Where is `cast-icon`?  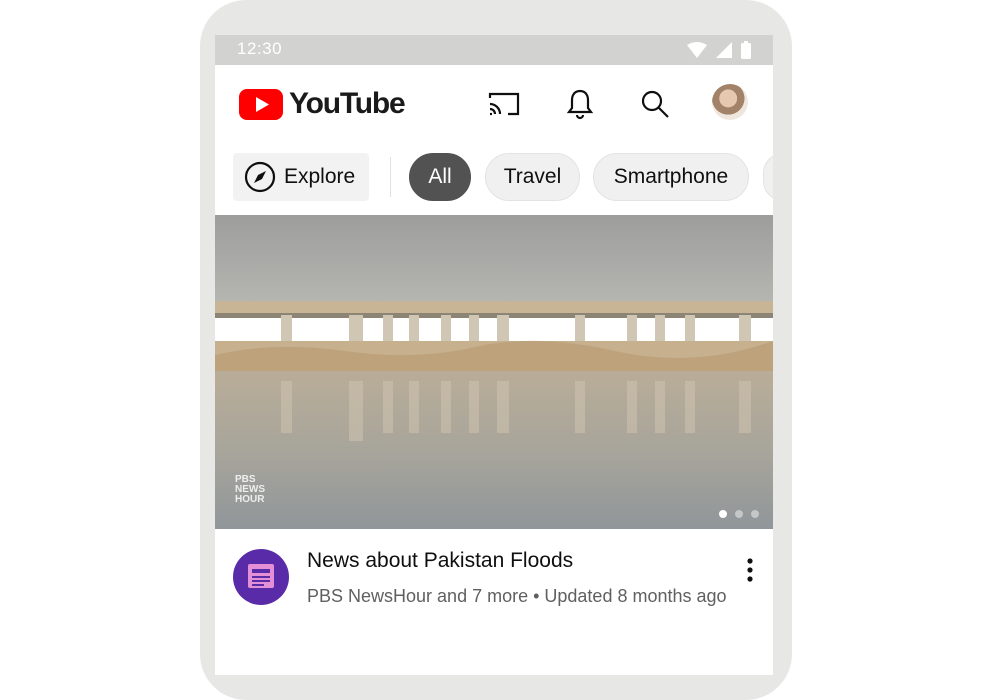 cast-icon is located at coordinates (504, 104).